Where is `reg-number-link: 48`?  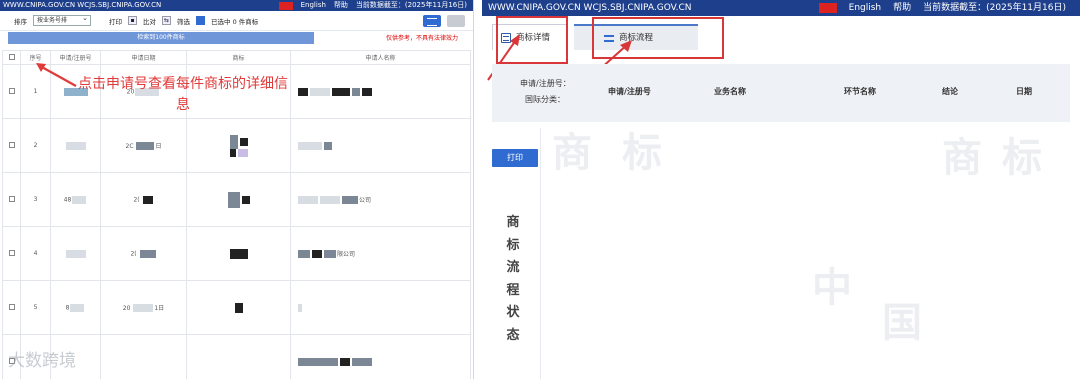
reg-number-link: 48 is located at coordinates (75, 199).